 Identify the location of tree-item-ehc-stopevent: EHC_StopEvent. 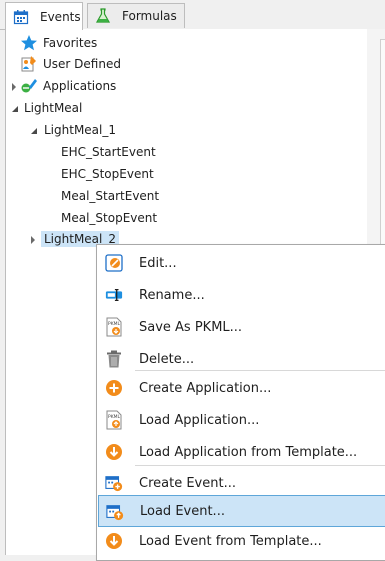
(107, 174).